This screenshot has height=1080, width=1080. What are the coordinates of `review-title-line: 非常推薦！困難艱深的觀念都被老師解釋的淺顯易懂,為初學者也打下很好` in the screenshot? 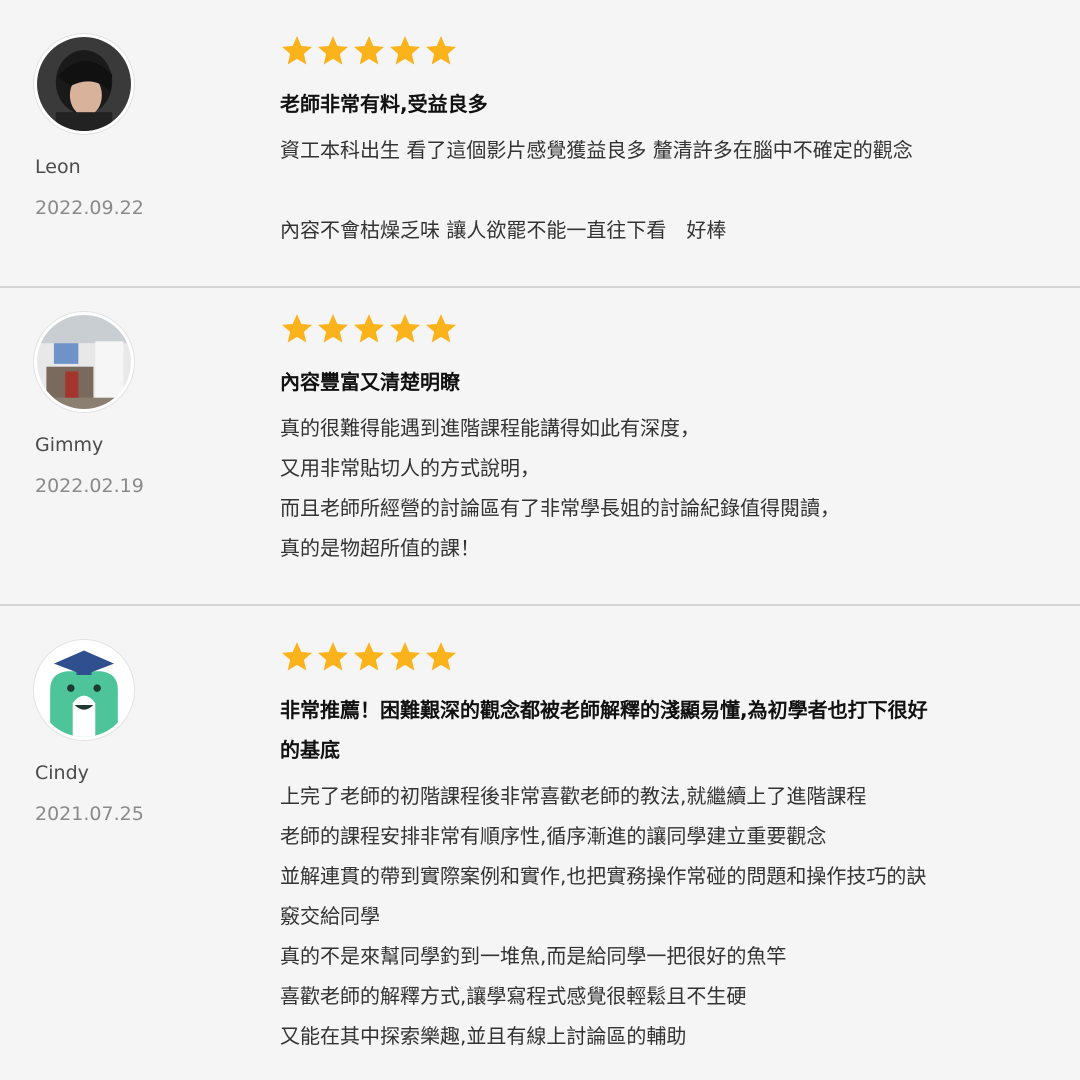 It's located at (604, 710).